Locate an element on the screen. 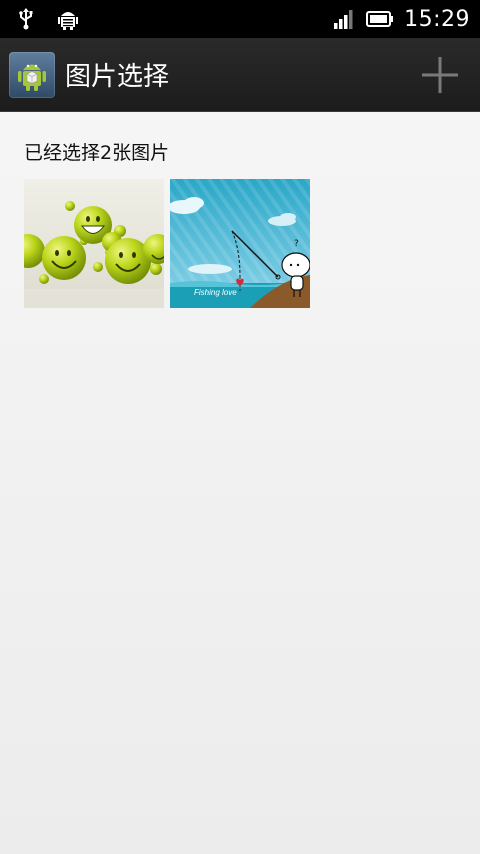  battery-icon is located at coordinates (380, 19).